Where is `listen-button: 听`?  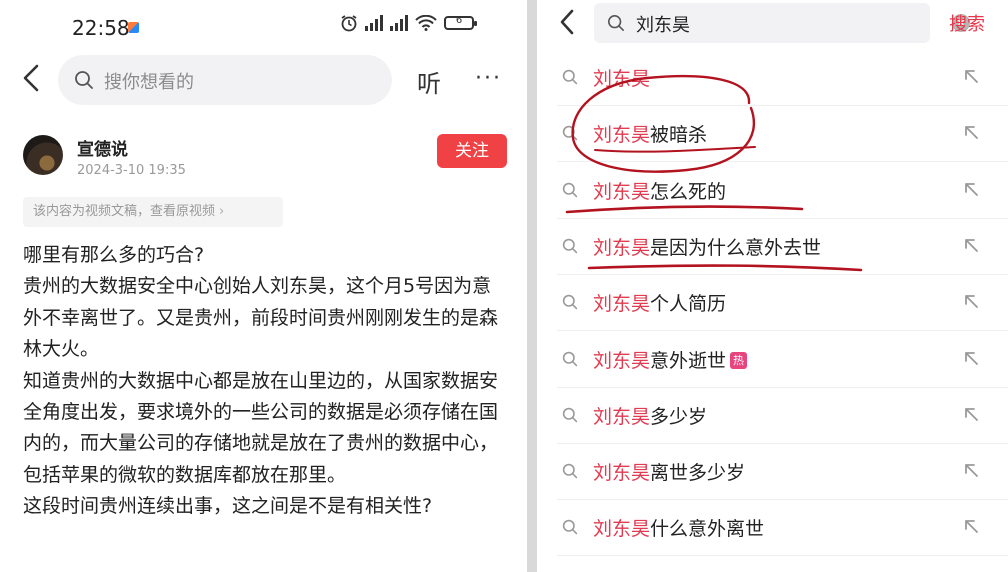 listen-button: 听 is located at coordinates (429, 81).